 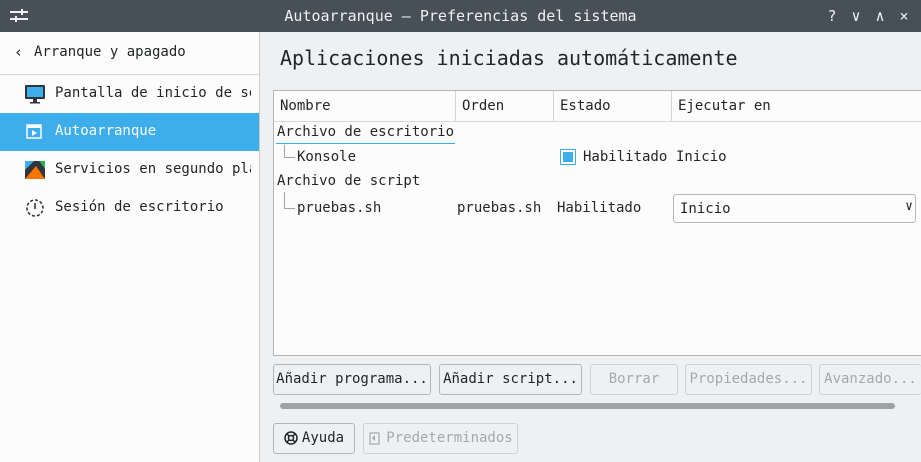 What do you see at coordinates (832, 16) in the screenshot?
I see `help-window-icon: ?` at bounding box center [832, 16].